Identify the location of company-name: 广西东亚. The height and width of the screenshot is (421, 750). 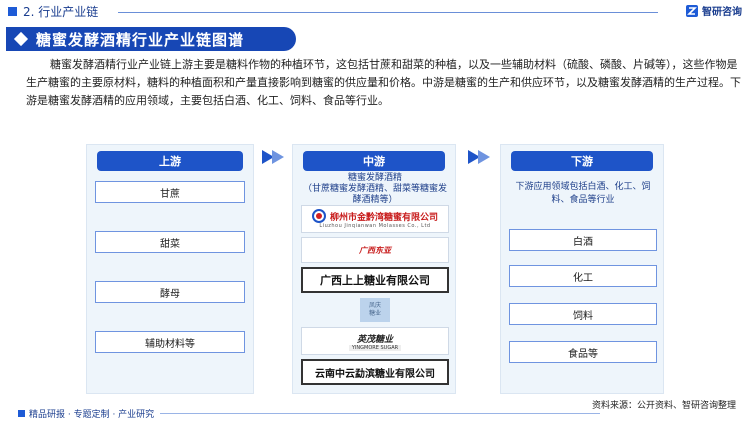
(375, 250).